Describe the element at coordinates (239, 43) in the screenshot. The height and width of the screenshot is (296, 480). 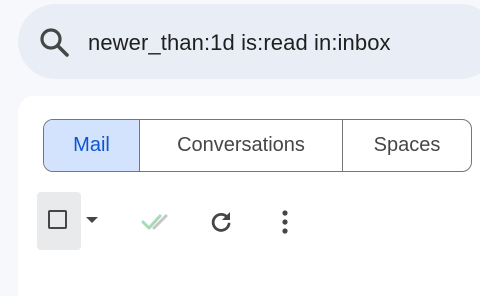
I see `search-input: newer_than:1d is:read in:inbox` at that location.